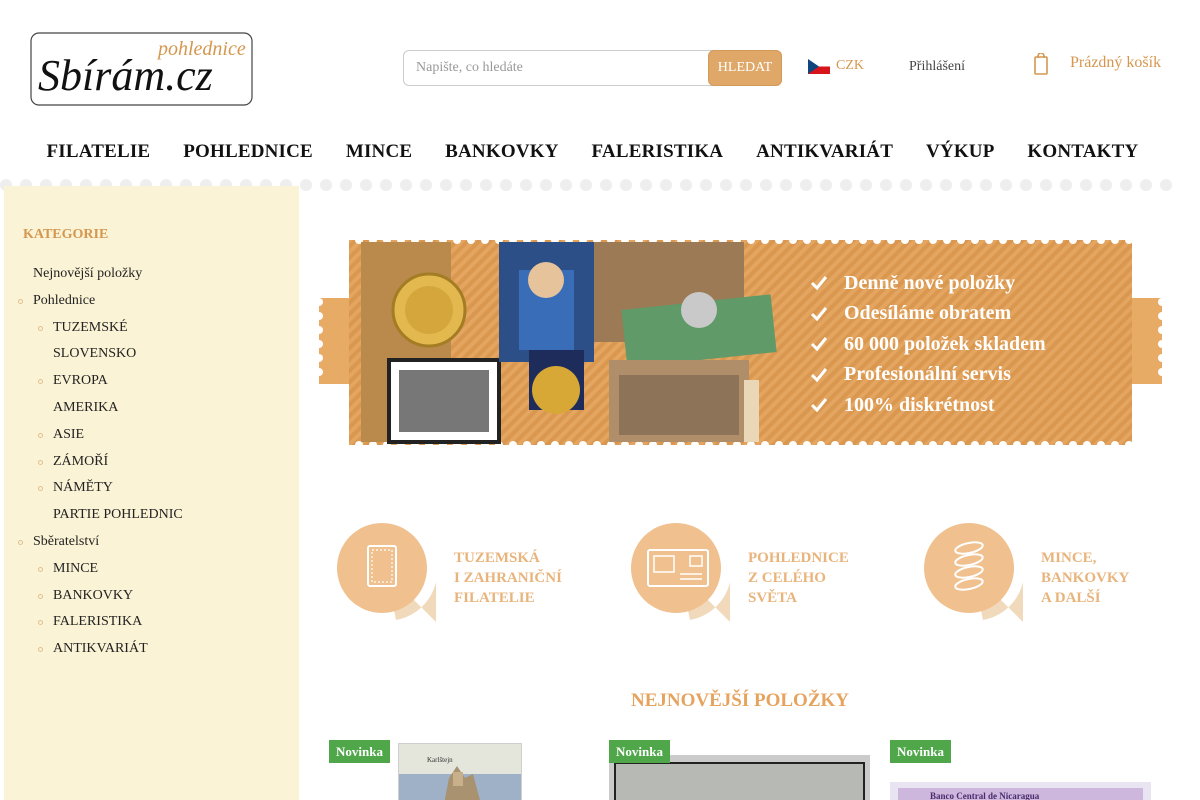 This screenshot has height=800, width=1200. What do you see at coordinates (151, 545) in the screenshot?
I see `sidebar-item: Sběratelství` at bounding box center [151, 545].